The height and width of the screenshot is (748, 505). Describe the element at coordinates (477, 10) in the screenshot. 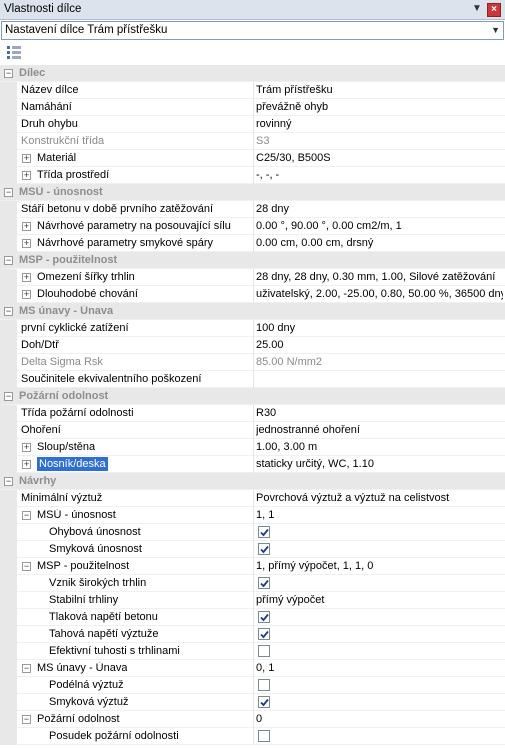

I see `pin-icon: ▼` at that location.